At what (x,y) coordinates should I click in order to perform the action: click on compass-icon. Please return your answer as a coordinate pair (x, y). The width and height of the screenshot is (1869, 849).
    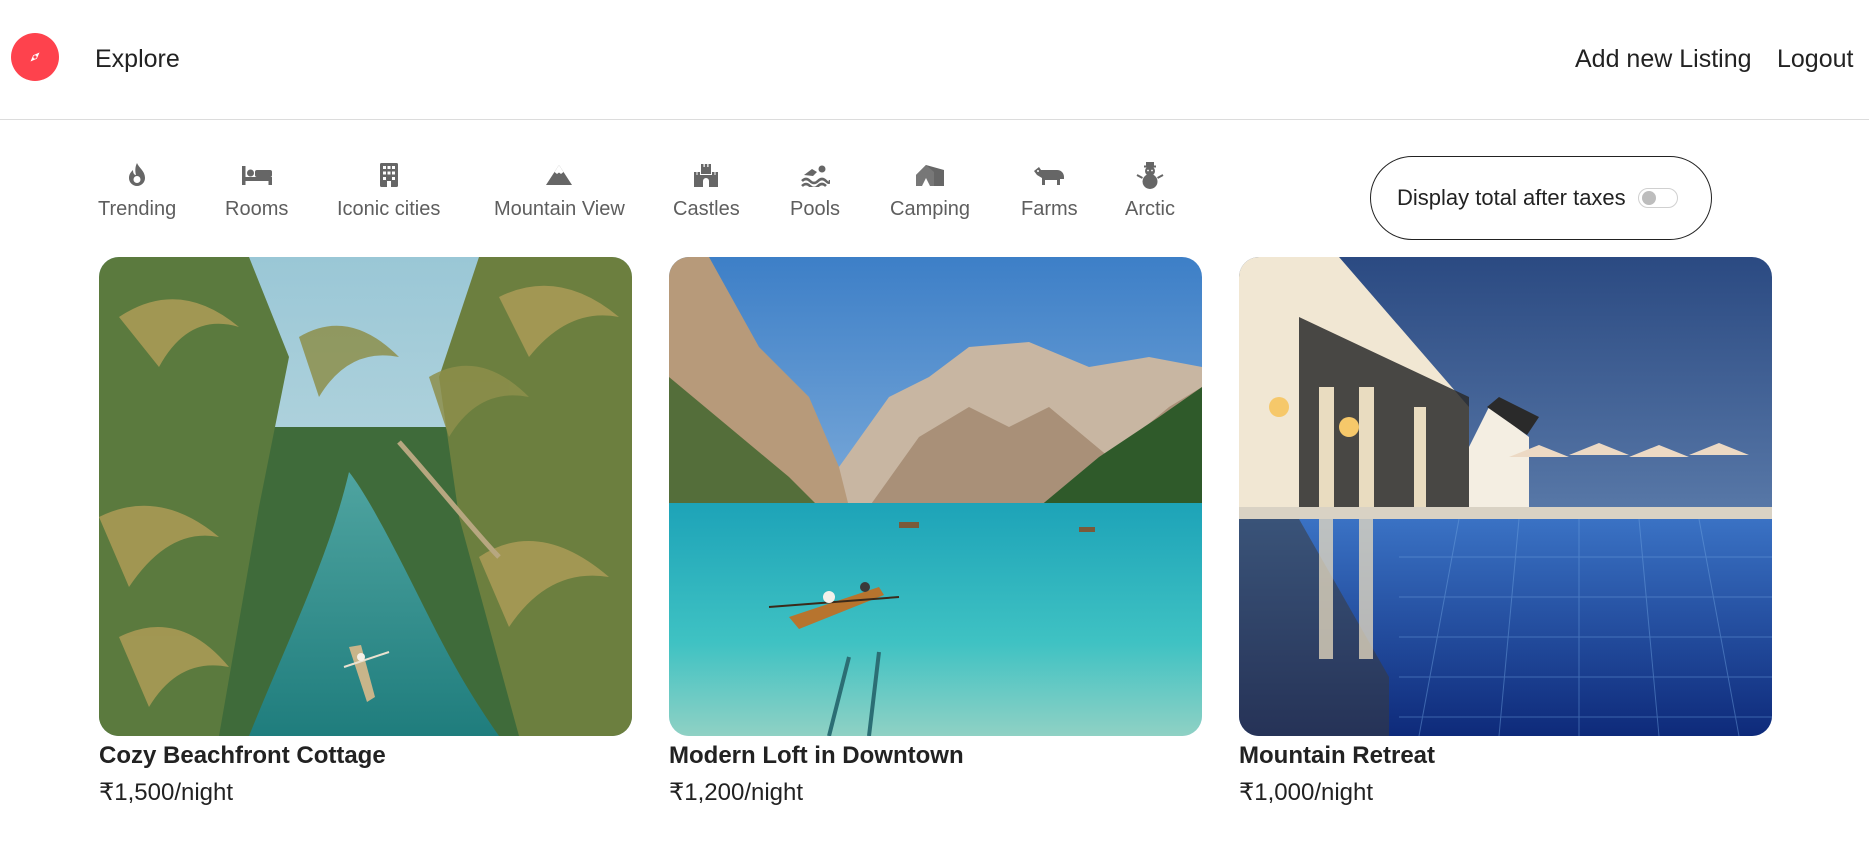
    Looking at the image, I should click on (35, 57).